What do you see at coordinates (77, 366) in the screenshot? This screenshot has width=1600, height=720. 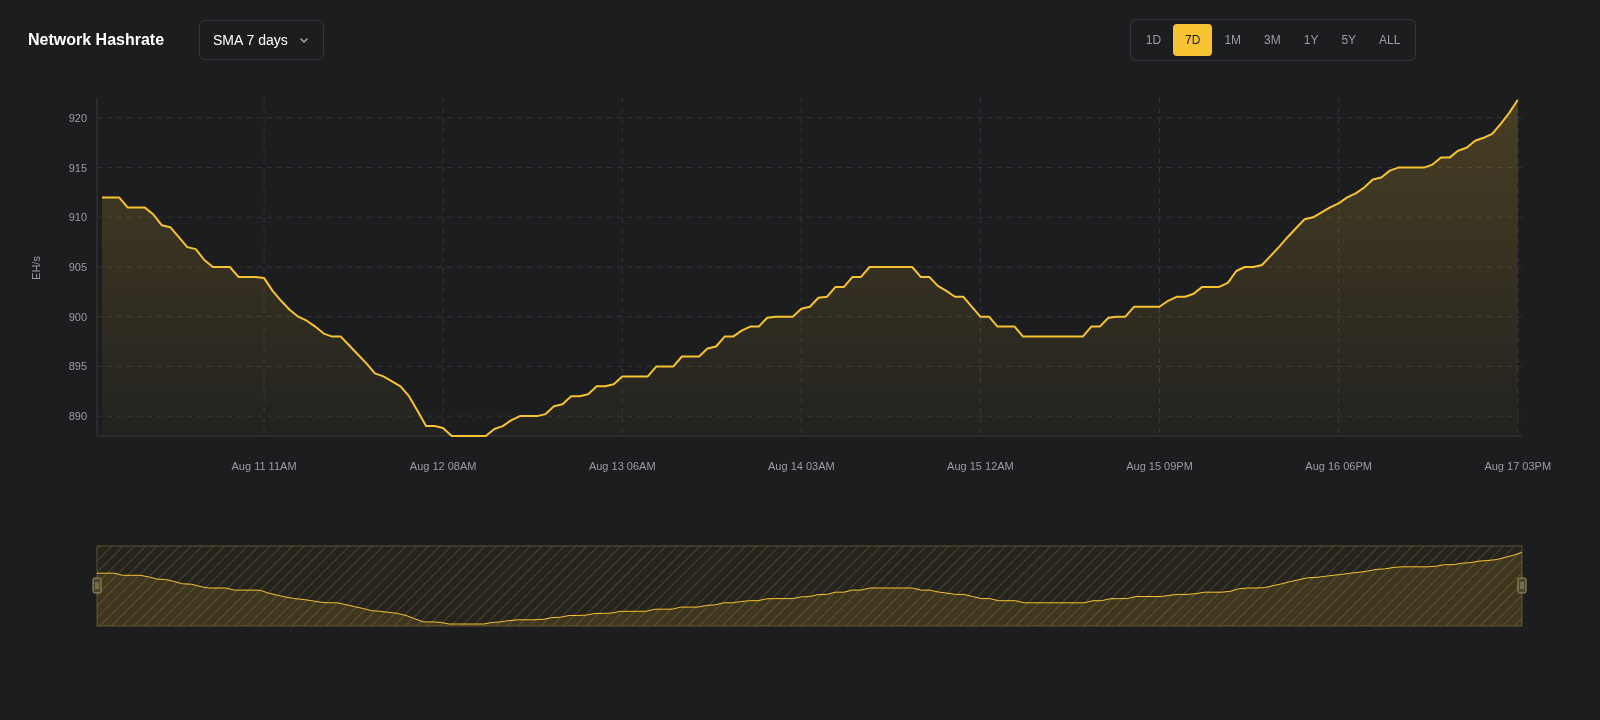 I see `y-tick-label: 895` at bounding box center [77, 366].